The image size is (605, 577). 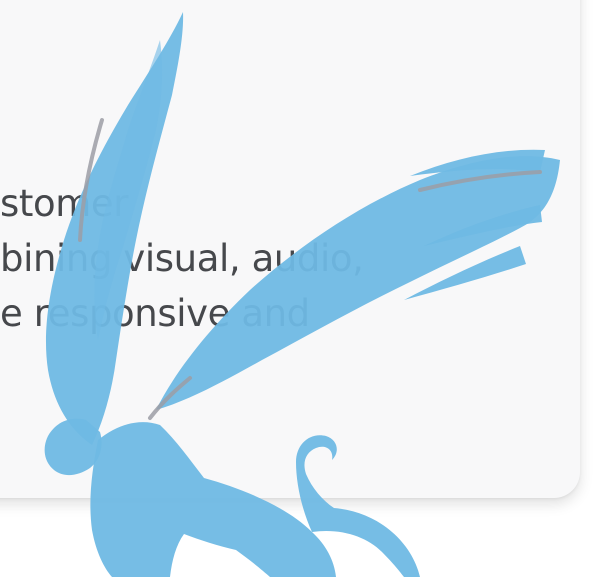 I want to click on griffin-body, so click(x=213, y=499).